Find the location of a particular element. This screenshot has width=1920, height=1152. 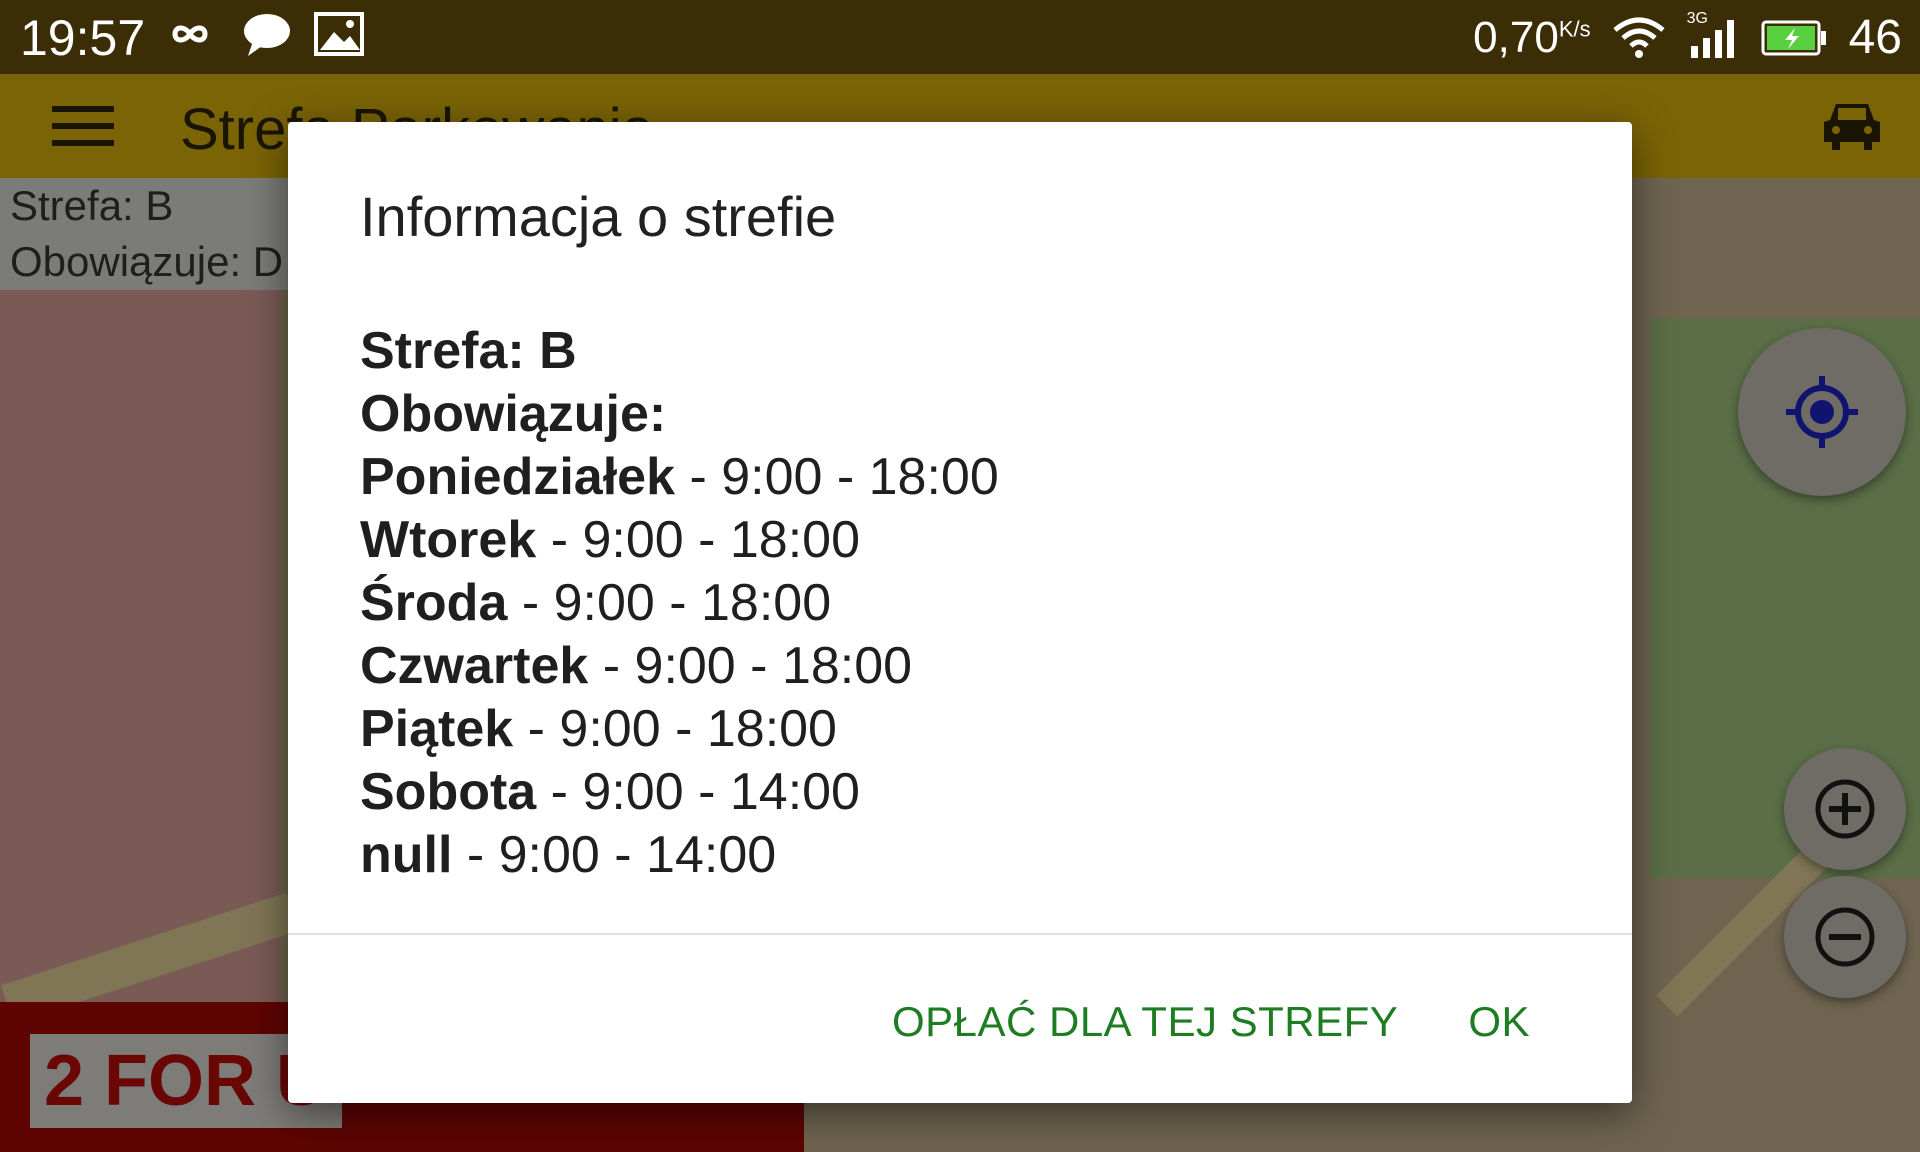

schedule-line: Obowiązuje: is located at coordinates (513, 414).